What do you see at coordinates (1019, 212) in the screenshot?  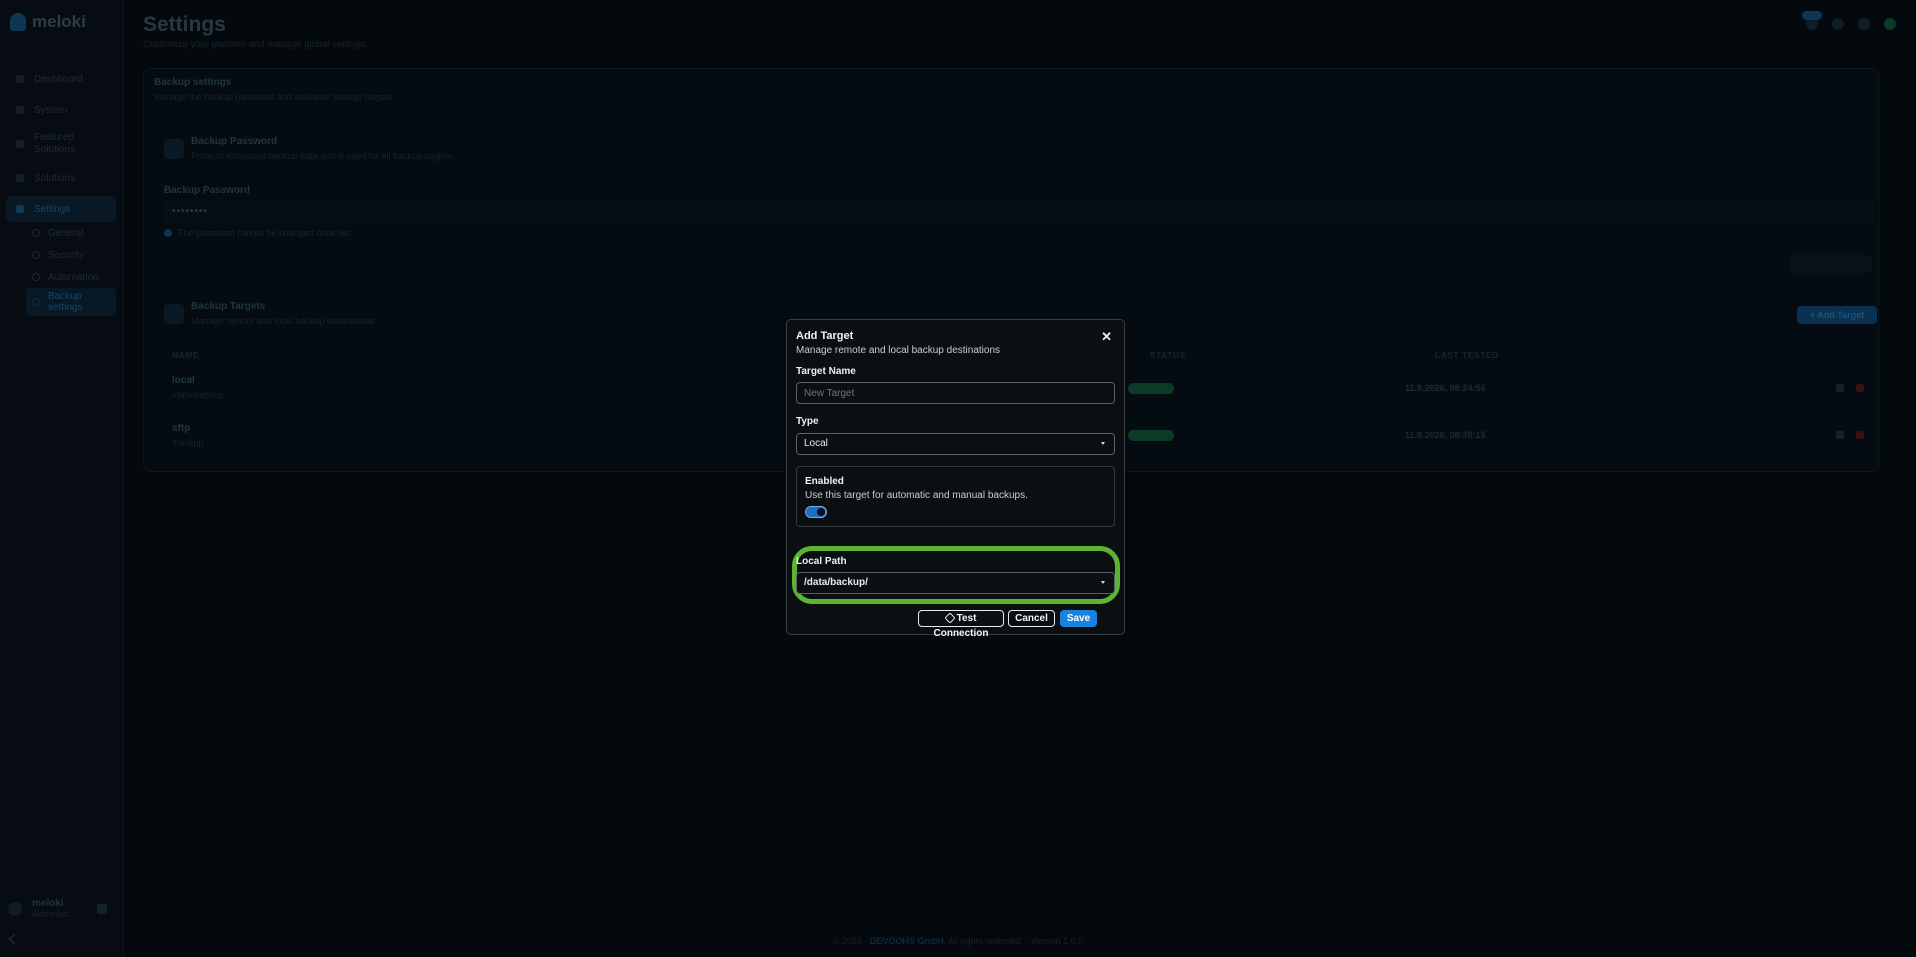 I see `password-field: ••••••••` at bounding box center [1019, 212].